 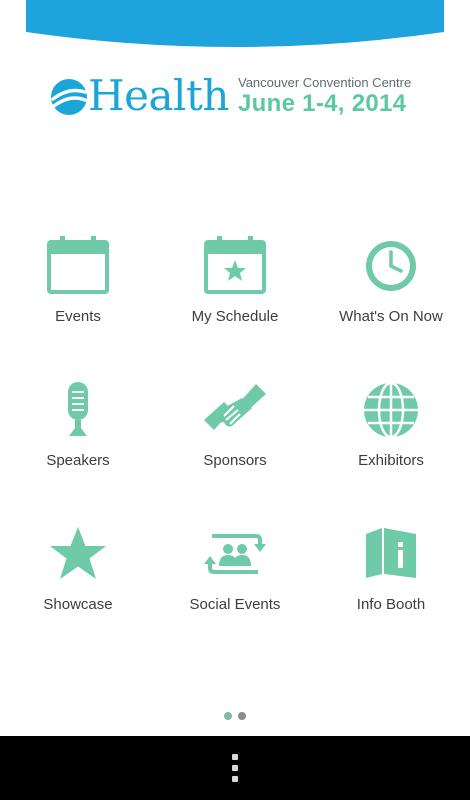 What do you see at coordinates (235, 413) in the screenshot?
I see `handshake-icon` at bounding box center [235, 413].